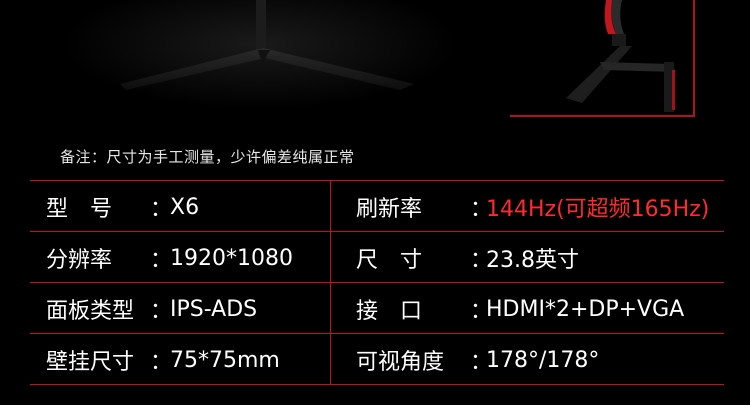 Image resolution: width=750 pixels, height=405 pixels. What do you see at coordinates (79, 209) in the screenshot?
I see `spec-label-model: 型 号` at bounding box center [79, 209].